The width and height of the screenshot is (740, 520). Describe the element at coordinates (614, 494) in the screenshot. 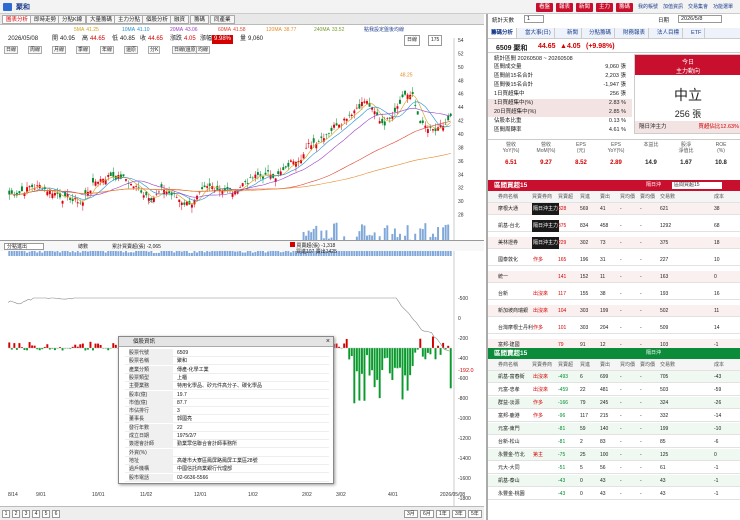

I see `sell_rows-row-9: 永豐金-桃園 -43 0 43- -43 -1` at that location.